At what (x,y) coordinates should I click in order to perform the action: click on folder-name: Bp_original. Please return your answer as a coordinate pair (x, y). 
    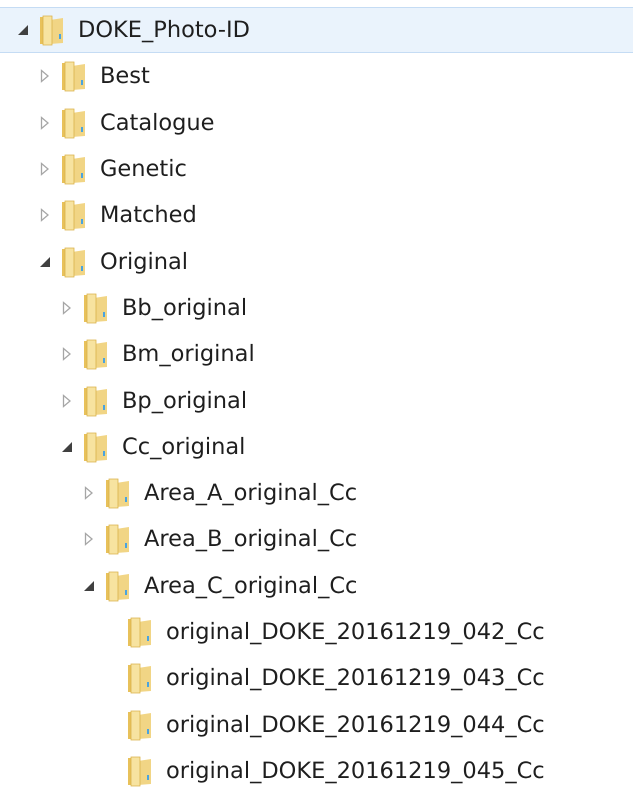
    Looking at the image, I should click on (185, 401).